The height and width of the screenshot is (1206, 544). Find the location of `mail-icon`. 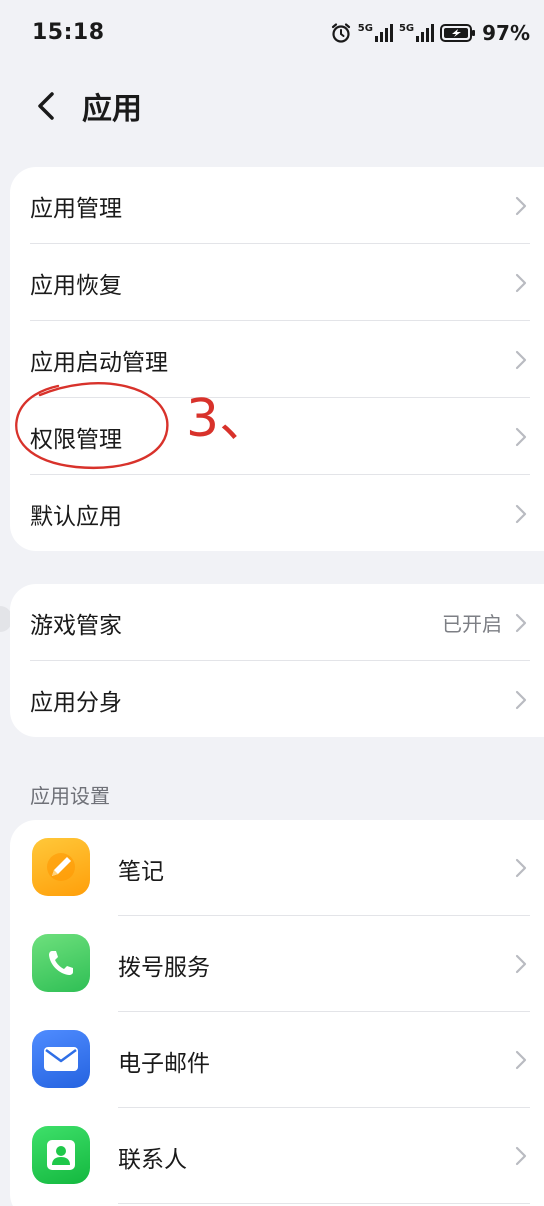

mail-icon is located at coordinates (61, 1059).